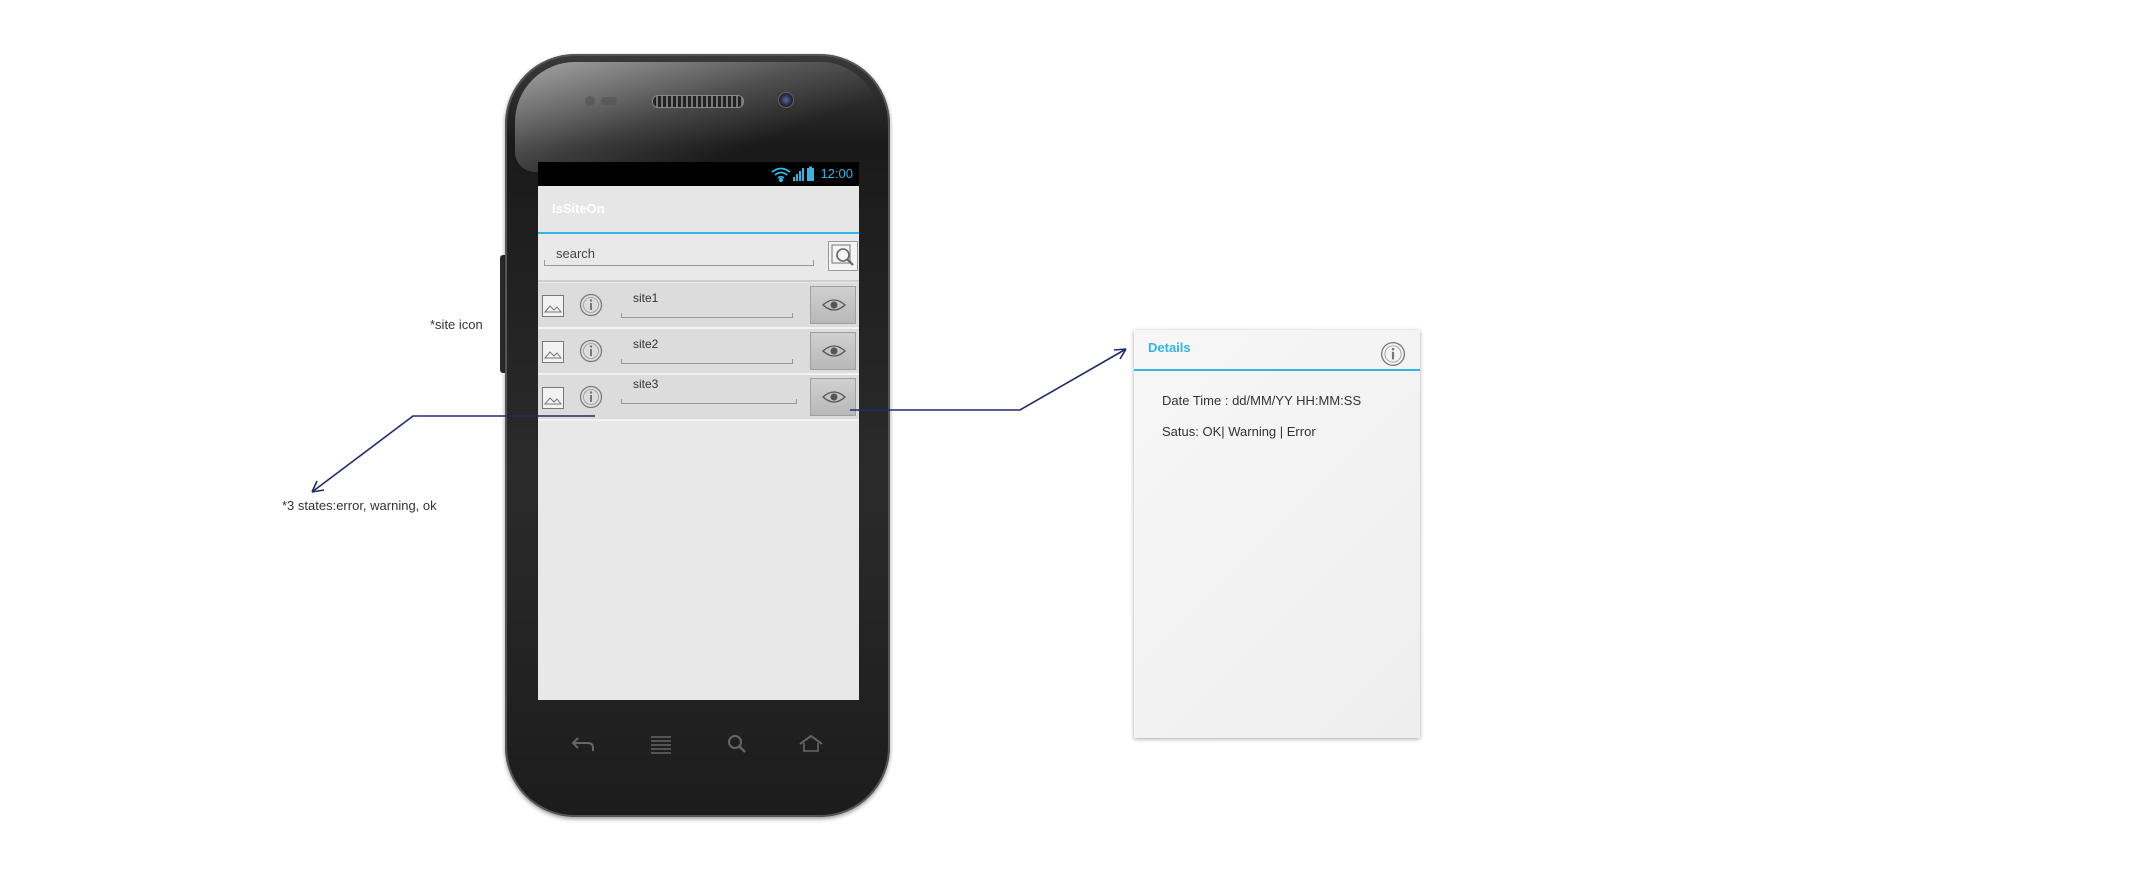 This screenshot has width=2136, height=875. Describe the element at coordinates (453, 454) in the screenshot. I see `states-arrow` at that location.